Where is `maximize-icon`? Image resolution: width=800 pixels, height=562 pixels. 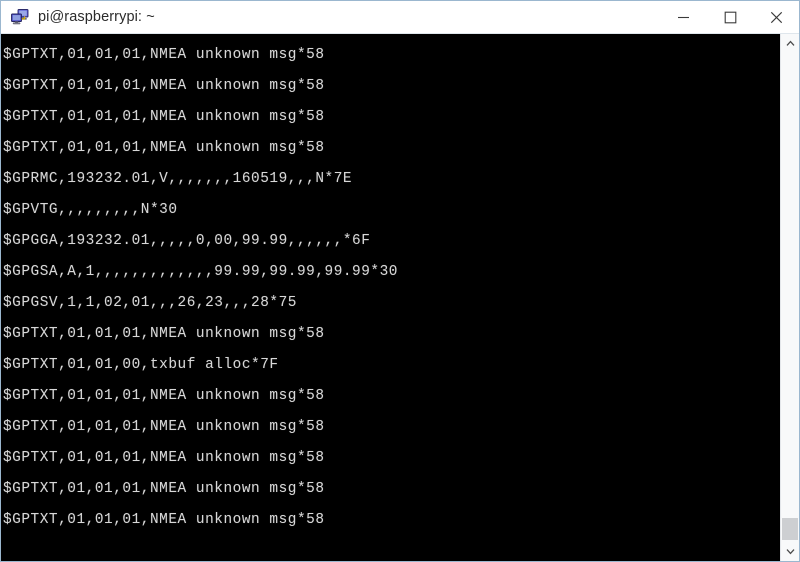
maximize-icon is located at coordinates (730, 17).